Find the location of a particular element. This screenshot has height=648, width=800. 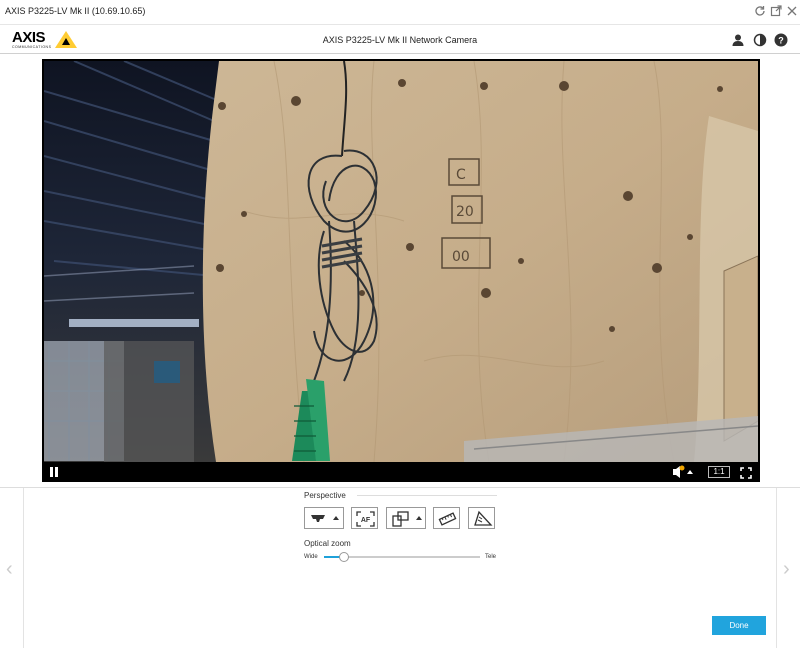

focus-window-button is located at coordinates (446, 518).